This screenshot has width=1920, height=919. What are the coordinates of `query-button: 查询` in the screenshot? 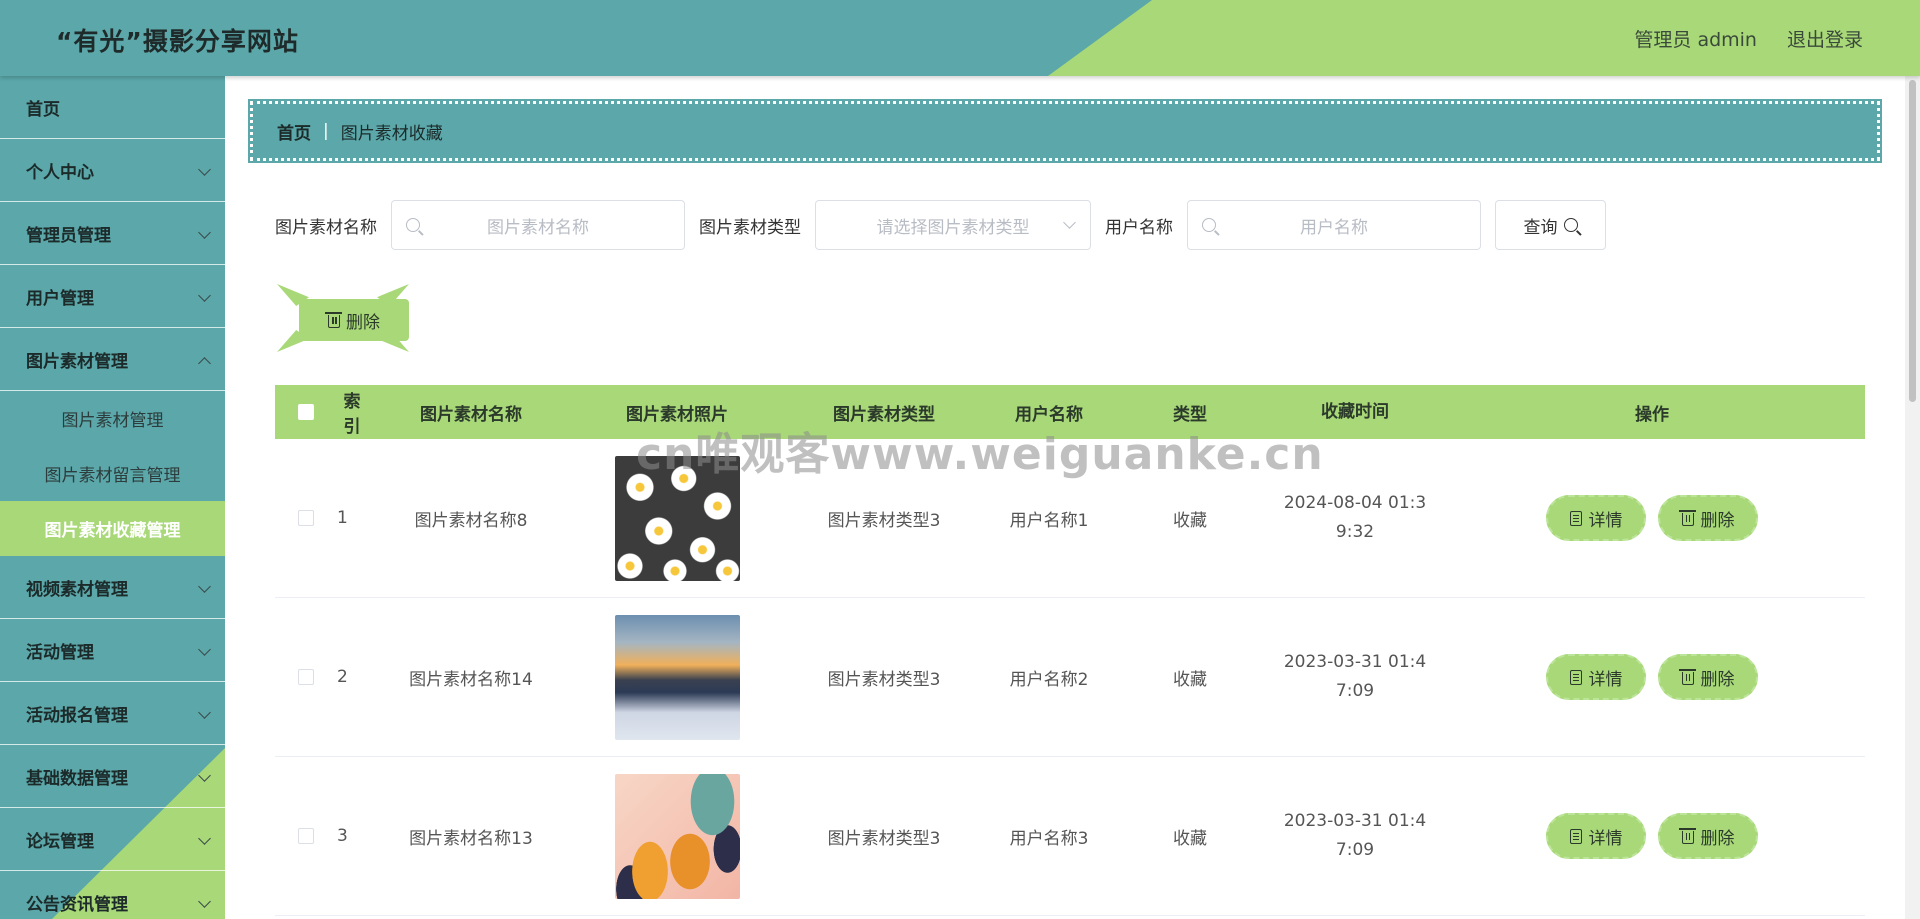 It's located at (1550, 225).